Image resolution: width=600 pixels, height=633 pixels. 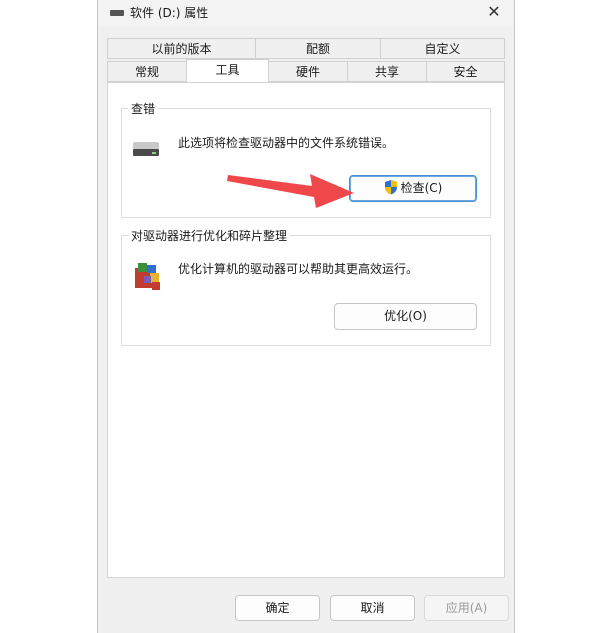 I want to click on apply-button-label: 应用(A), so click(x=466, y=608).